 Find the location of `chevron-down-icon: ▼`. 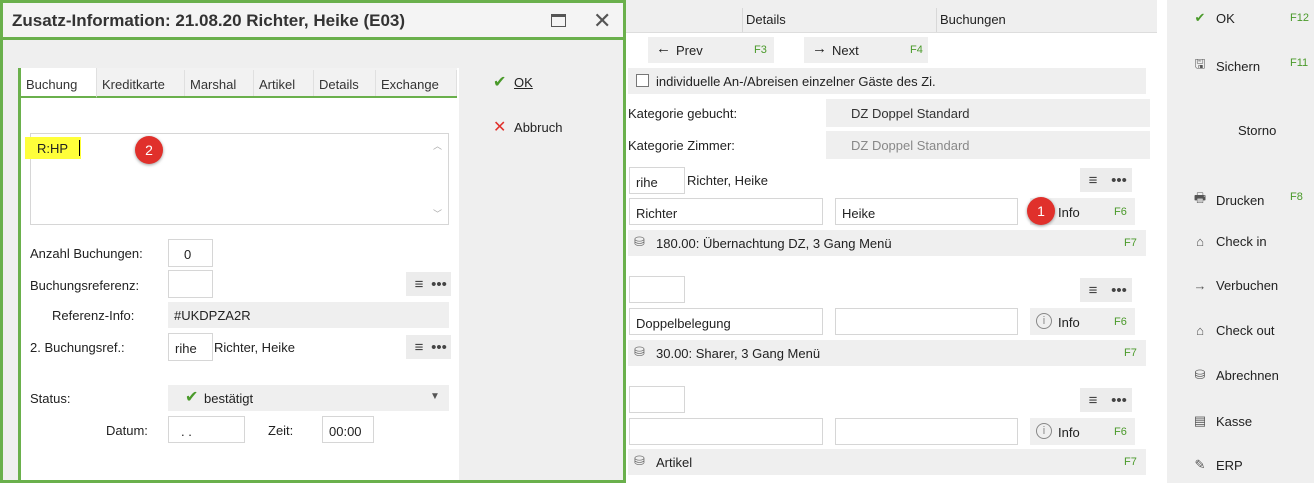

chevron-down-icon: ▼ is located at coordinates (435, 396).